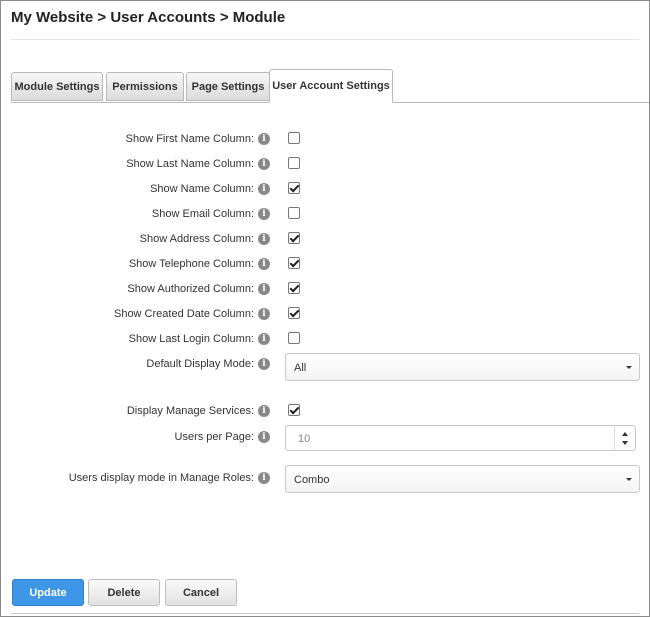 This screenshot has width=650, height=617. Describe the element at coordinates (325, 315) in the screenshot. I see `row-show-created-date: Show Created Date Column: i` at that location.